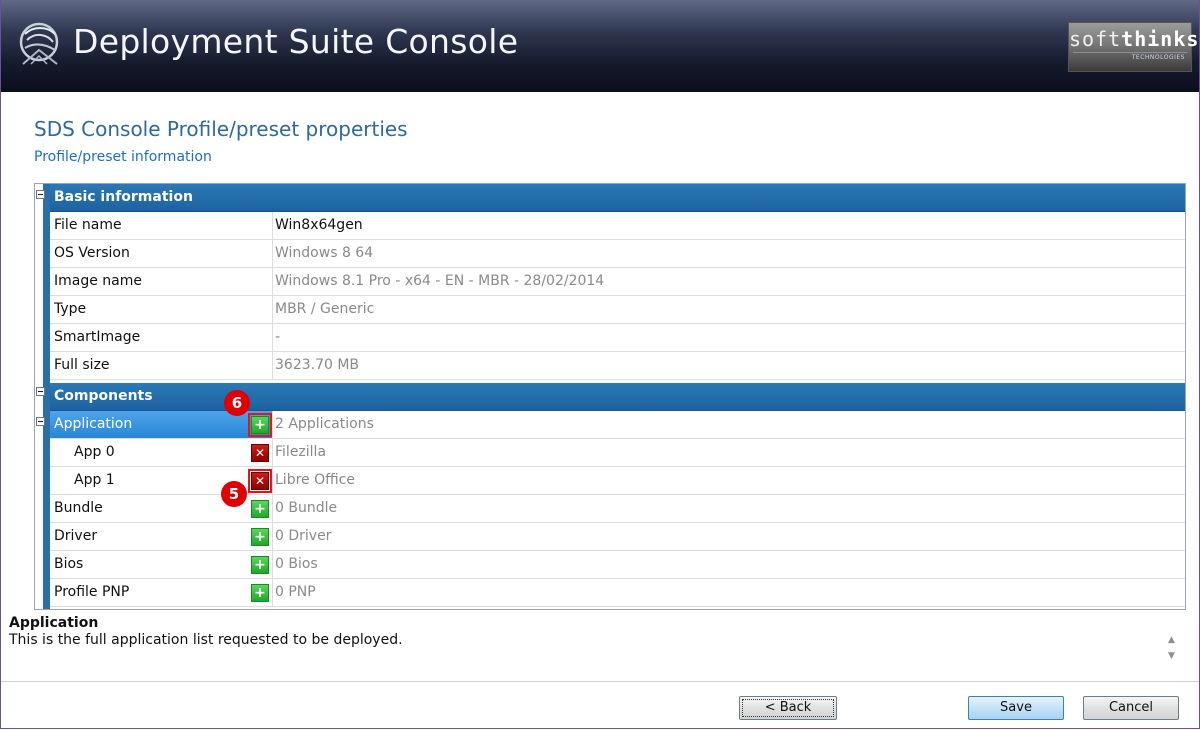 The image size is (1200, 730). I want to click on row-value: Win8x64gen, so click(319, 225).